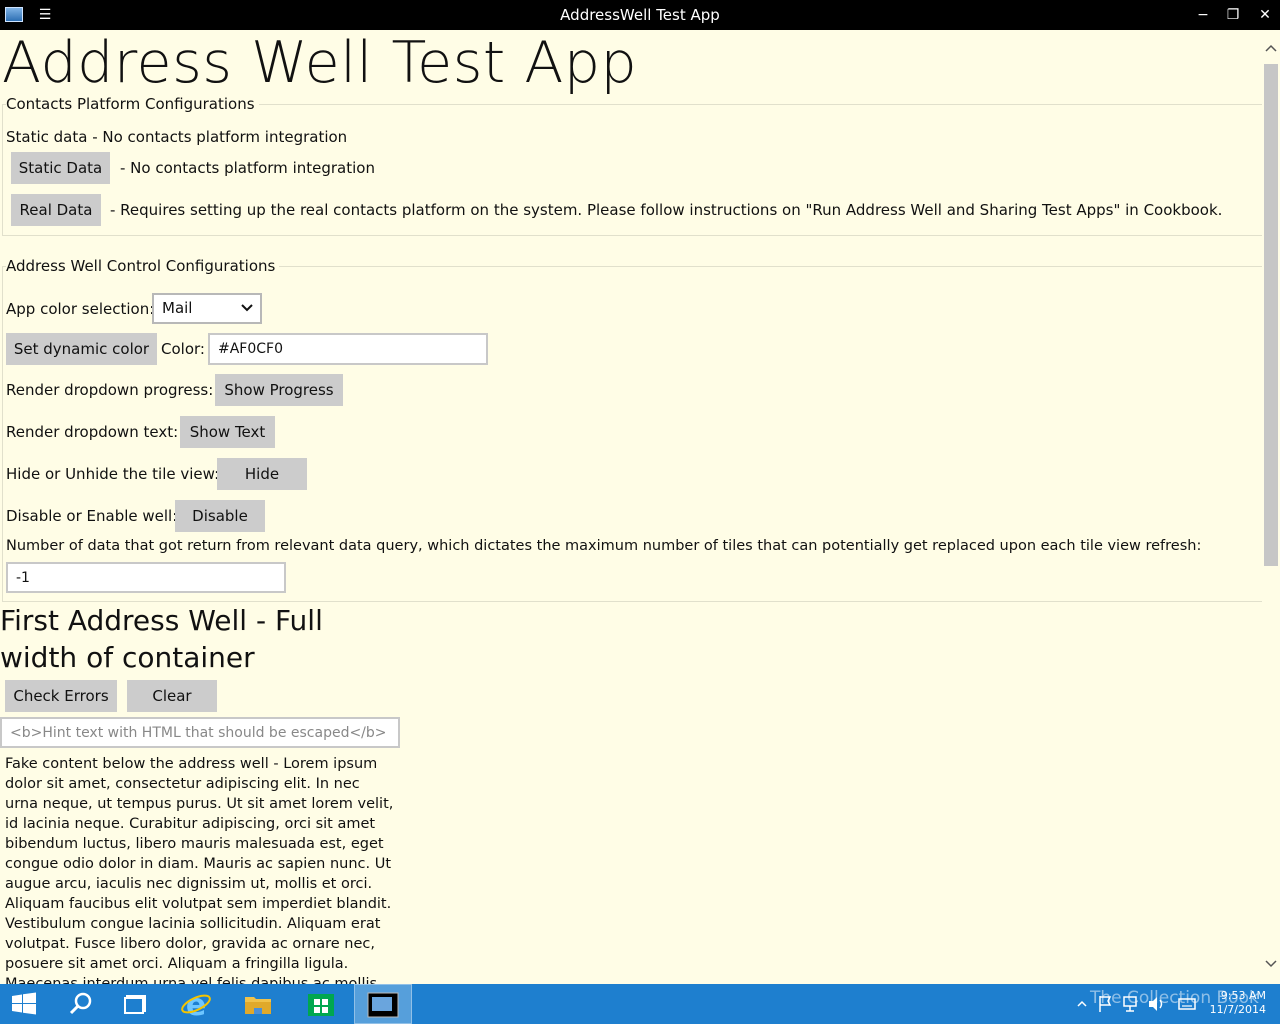 The image size is (1280, 1024). I want to click on real-data-button: Real Data, so click(56, 210).